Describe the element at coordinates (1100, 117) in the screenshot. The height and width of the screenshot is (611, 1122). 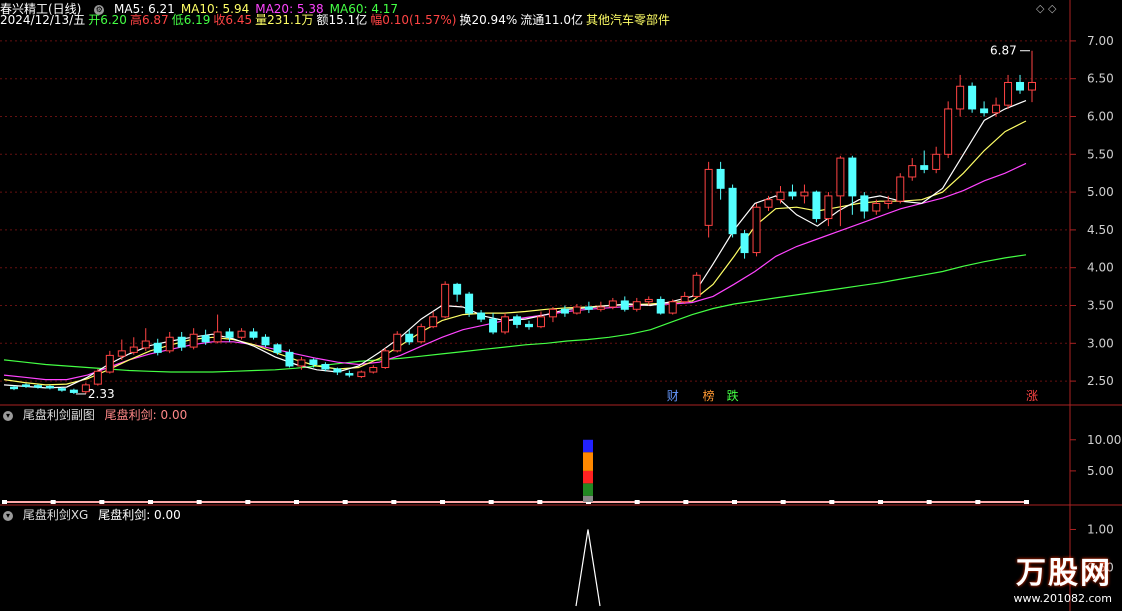
I see `y-tick-label: 6.00` at that location.